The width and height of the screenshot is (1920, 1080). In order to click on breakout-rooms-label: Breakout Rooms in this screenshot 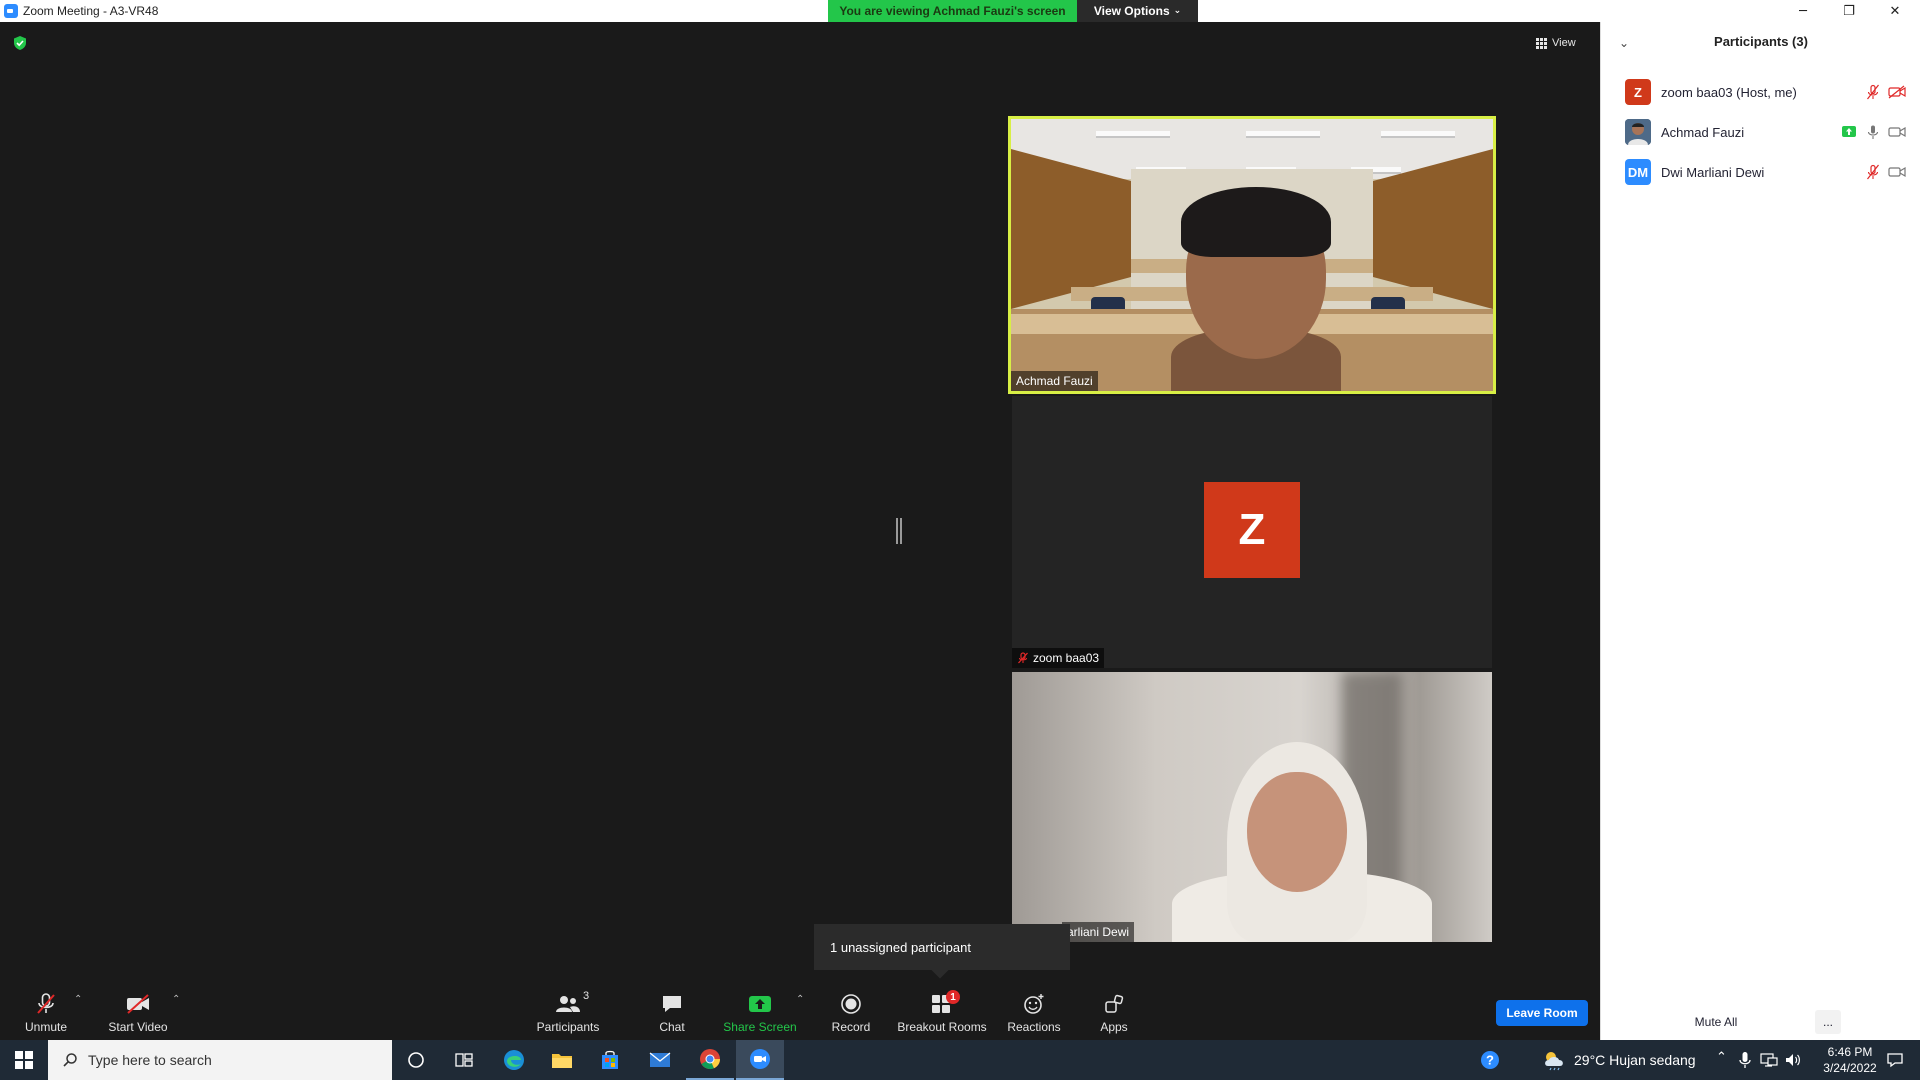, I will do `click(942, 1027)`.